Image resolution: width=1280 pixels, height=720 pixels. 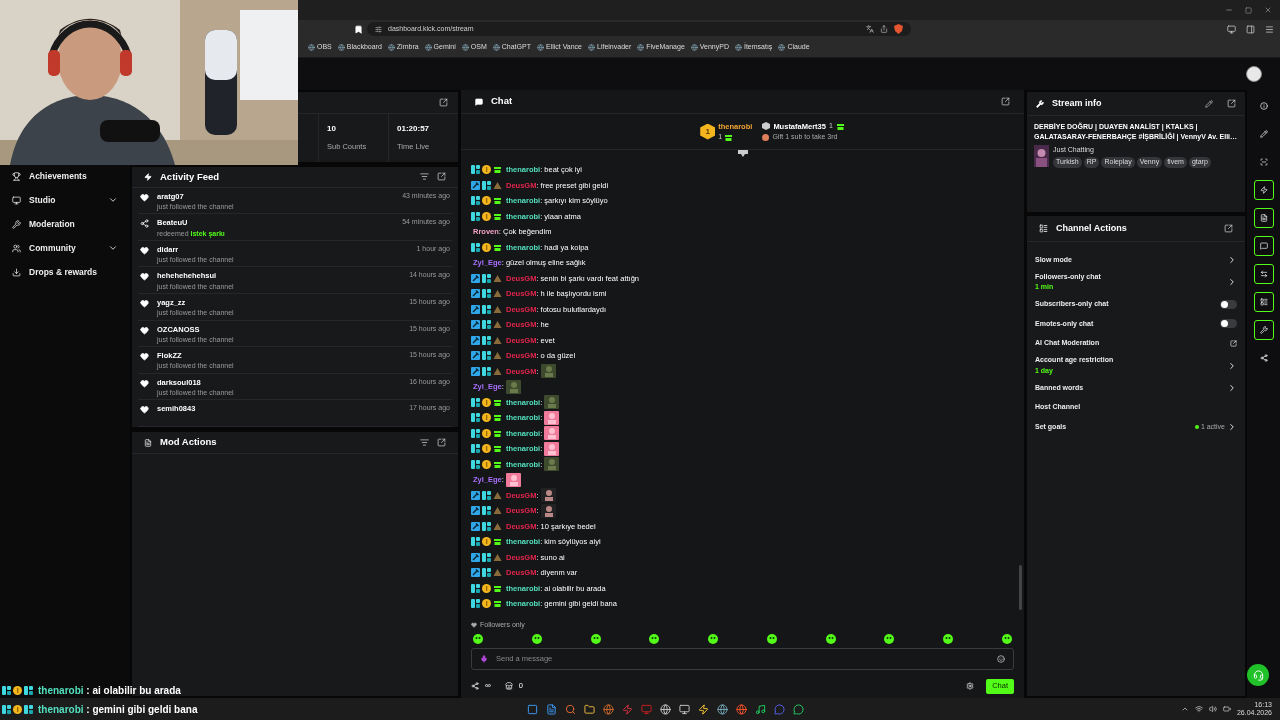 I want to click on pile-badge-icon, so click(x=497, y=185).